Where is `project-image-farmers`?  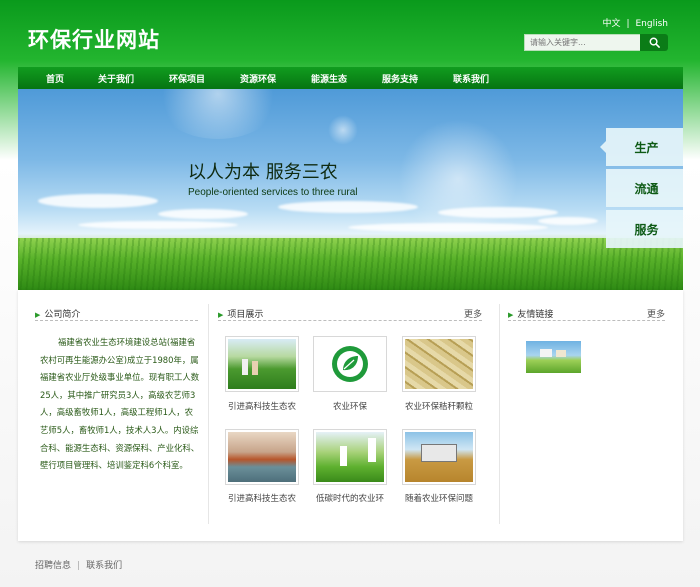
project-image-farmers is located at coordinates (350, 457).